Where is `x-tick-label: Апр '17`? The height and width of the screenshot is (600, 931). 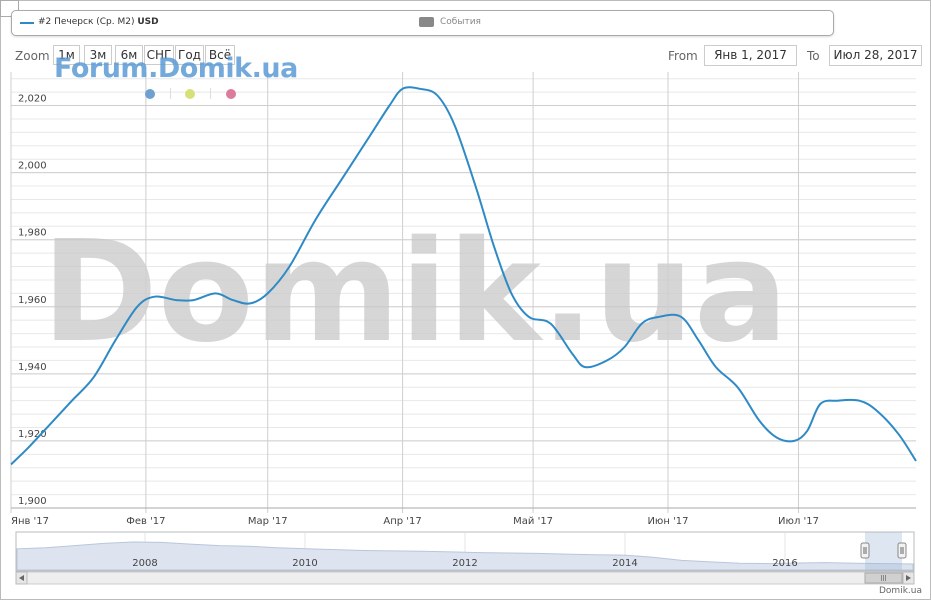 x-tick-label: Апр '17 is located at coordinates (402, 521).